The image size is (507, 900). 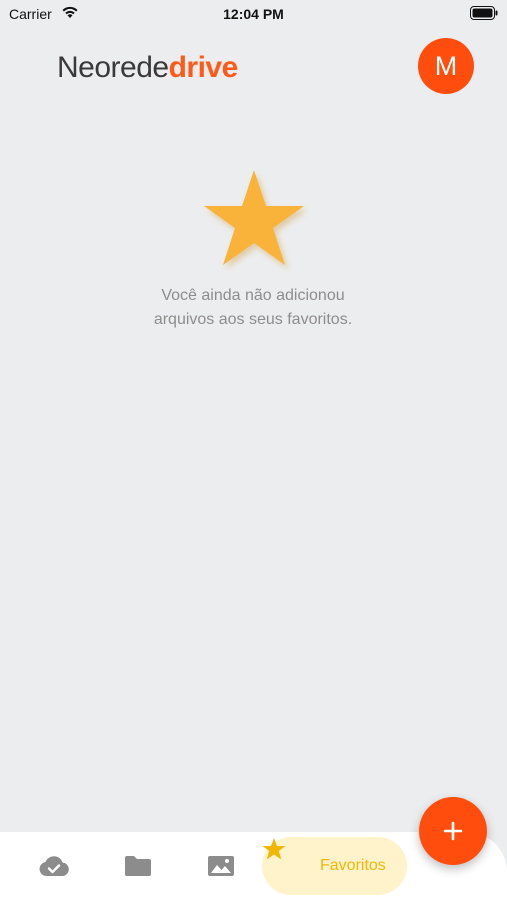 I want to click on folder-icon, so click(x=138, y=866).